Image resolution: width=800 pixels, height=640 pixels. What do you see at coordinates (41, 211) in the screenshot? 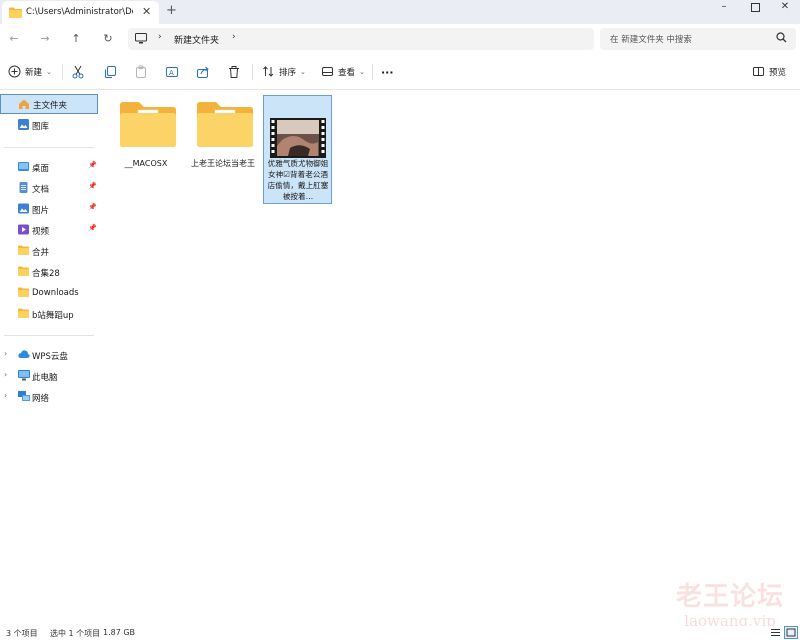
I see `sidebar-item-label: 图片` at bounding box center [41, 211].